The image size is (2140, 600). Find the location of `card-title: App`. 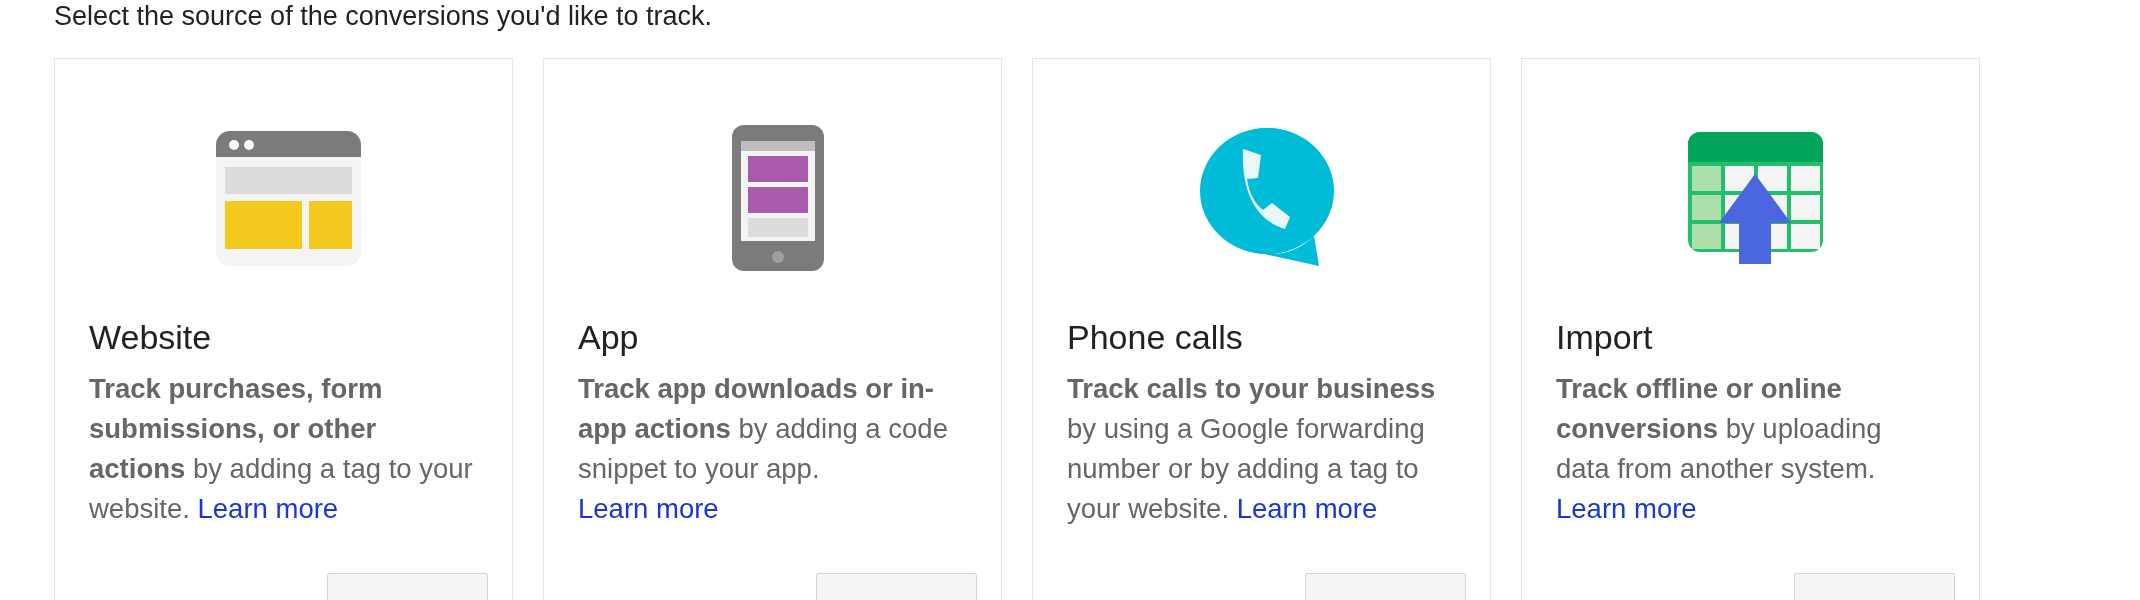

card-title: App is located at coordinates (609, 337).